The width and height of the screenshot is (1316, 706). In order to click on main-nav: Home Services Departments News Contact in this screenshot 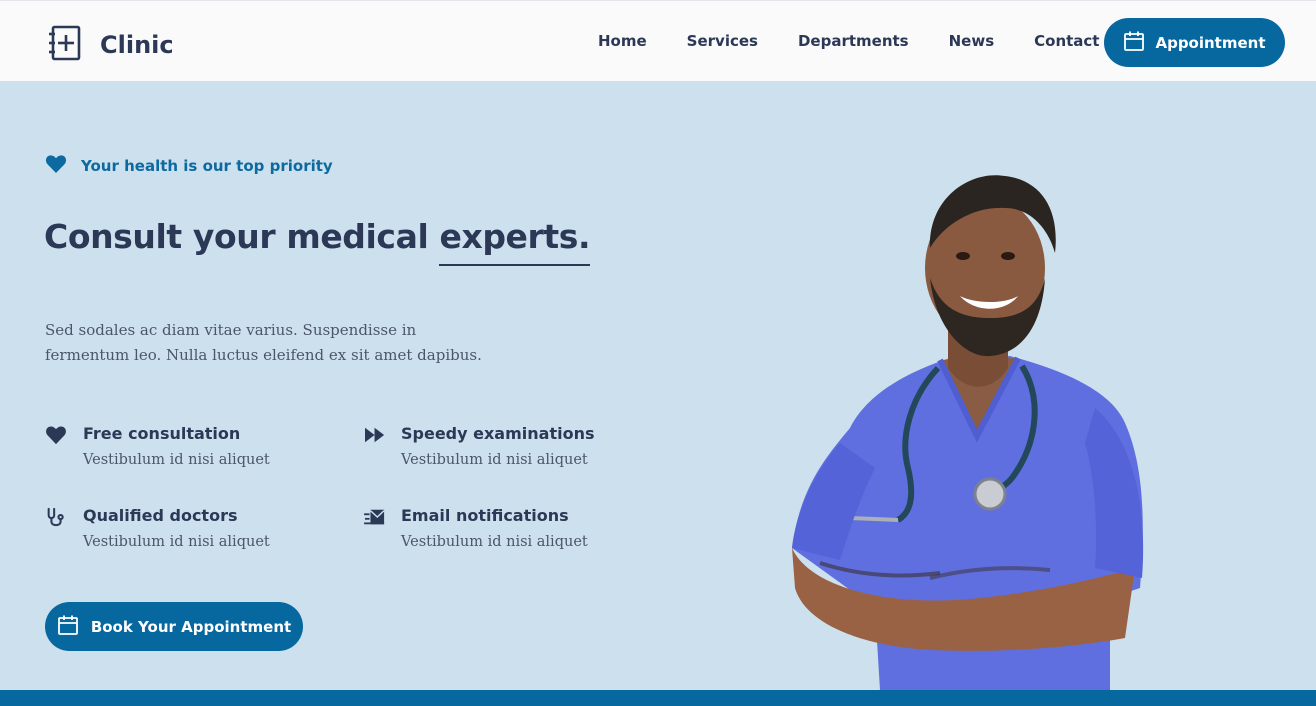, I will do `click(868, 41)`.